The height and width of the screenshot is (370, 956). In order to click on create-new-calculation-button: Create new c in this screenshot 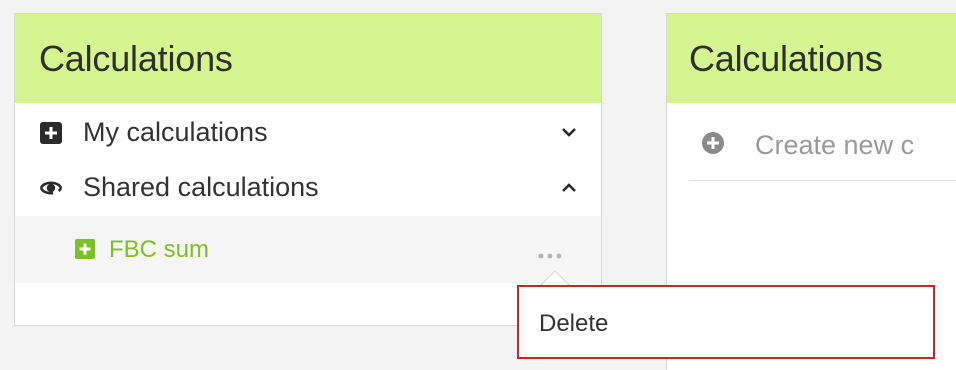, I will do `click(822, 142)`.